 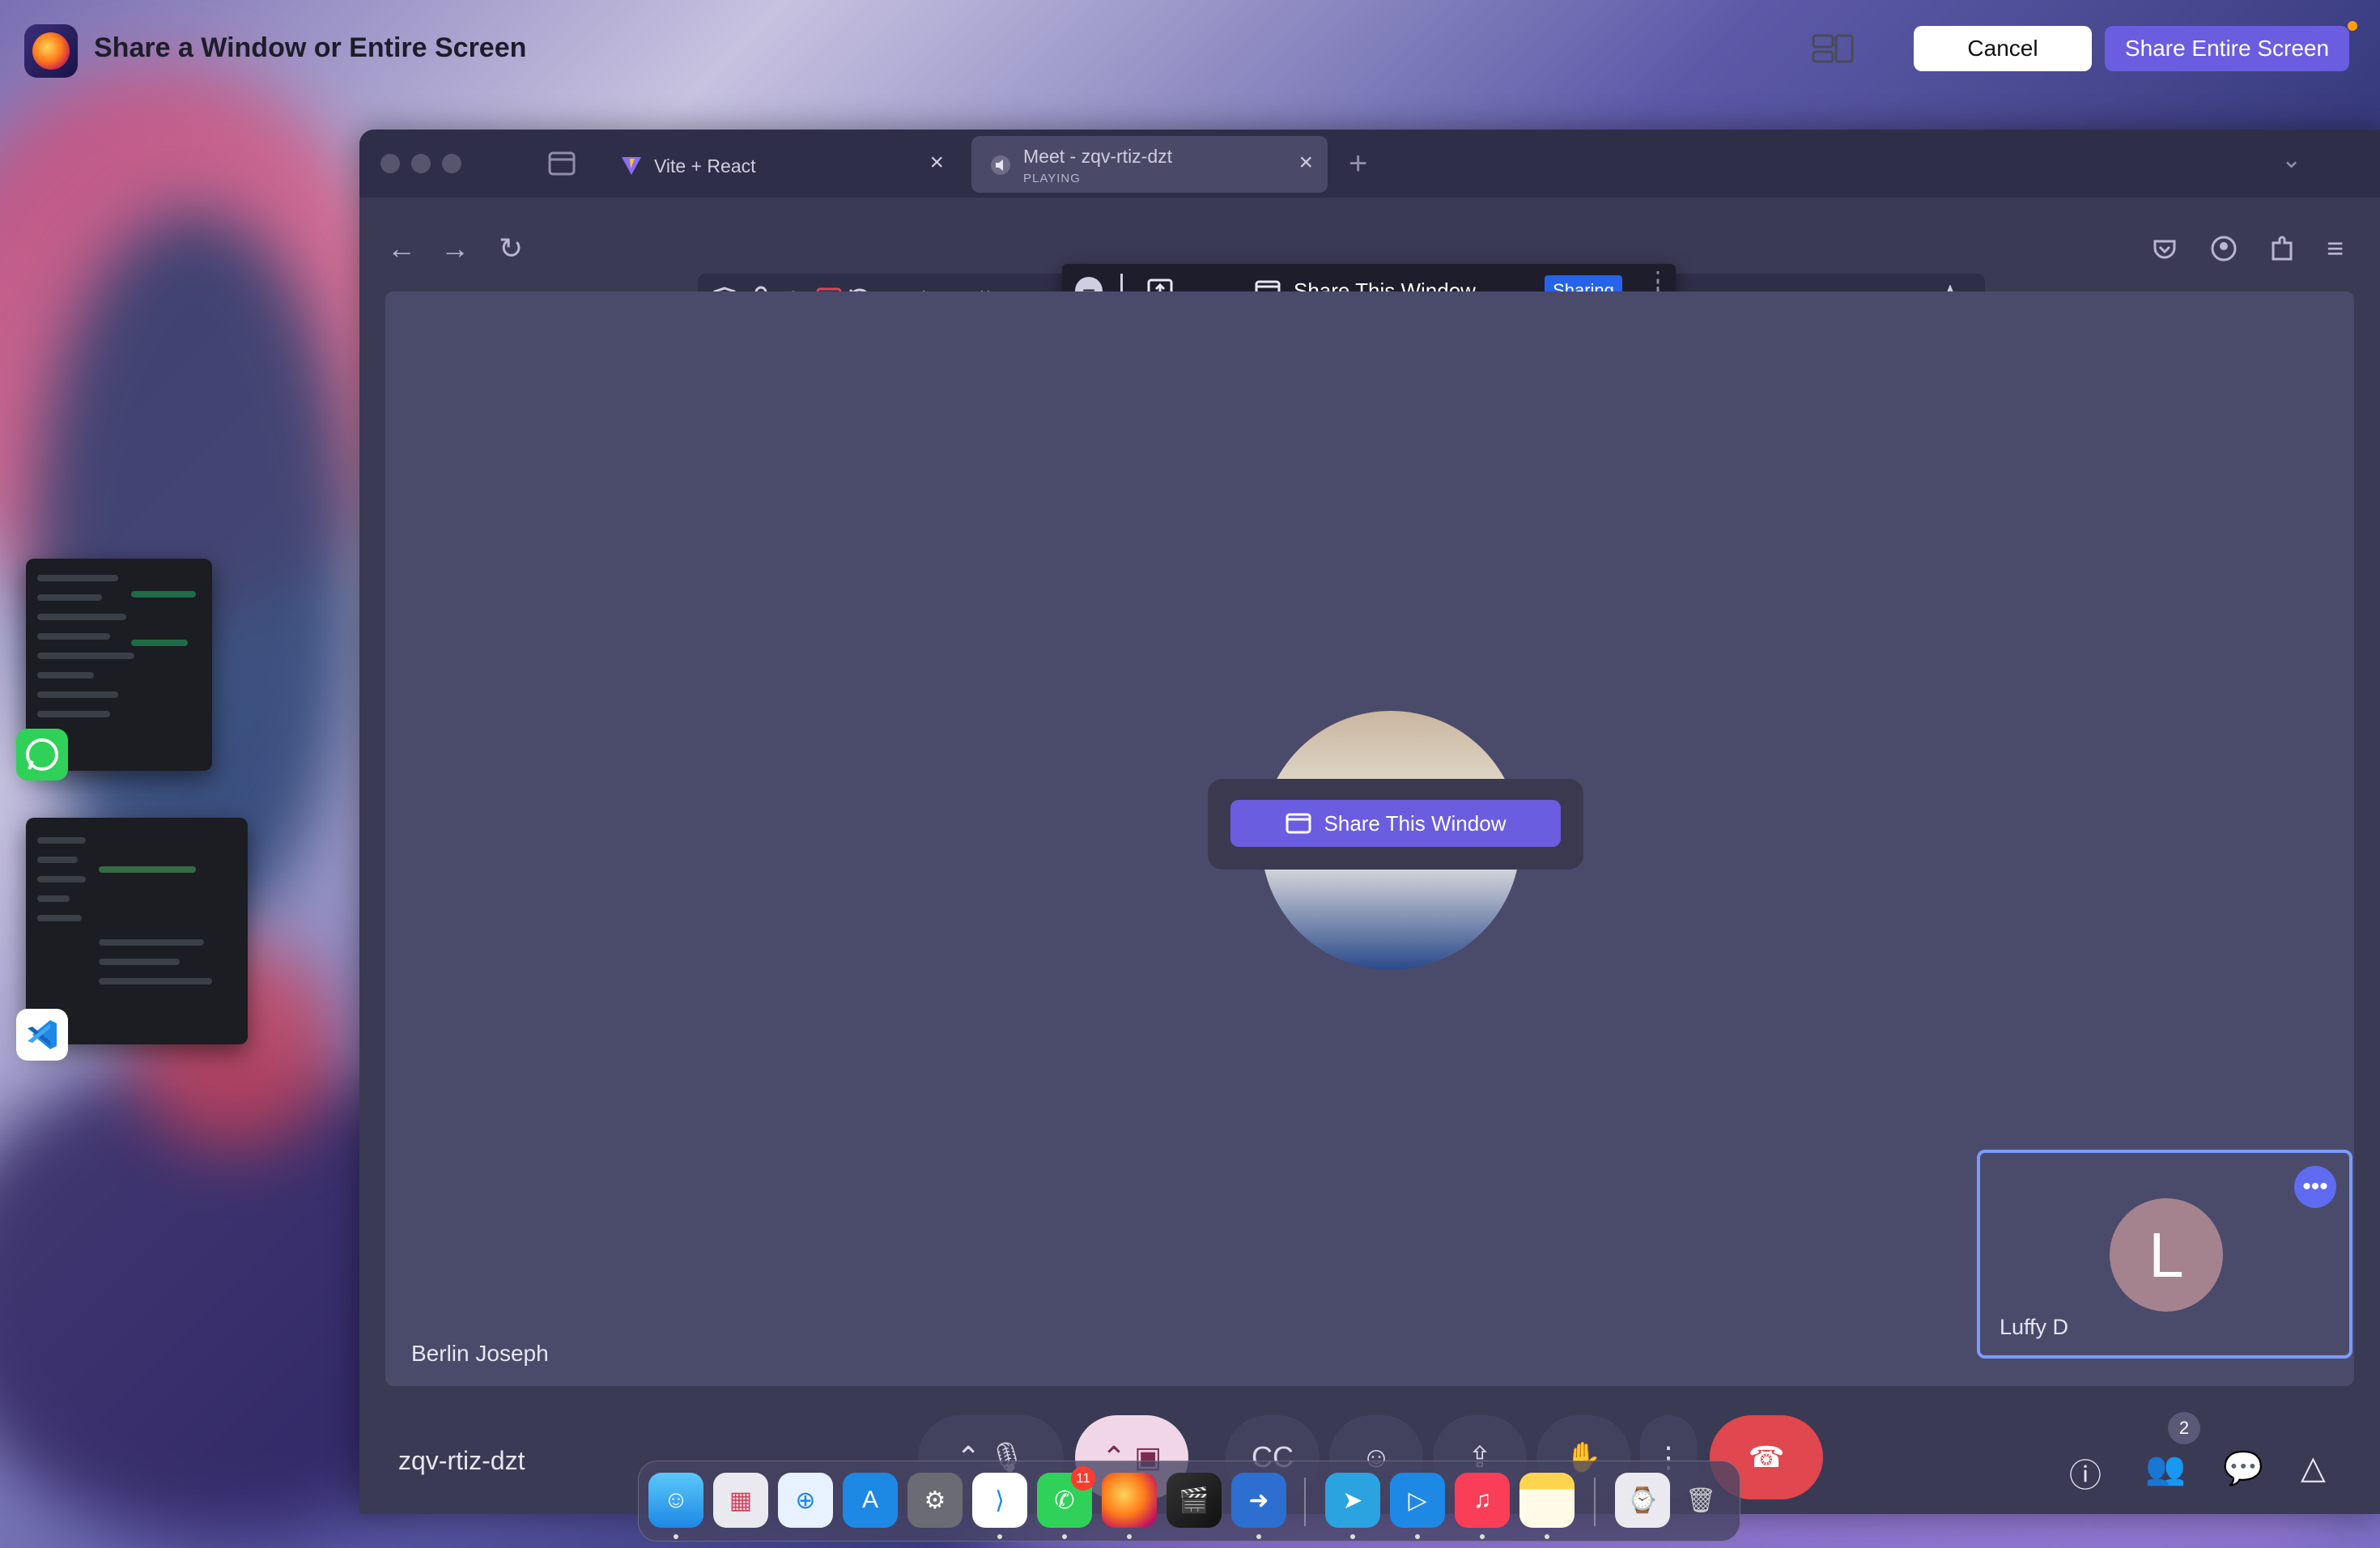 I want to click on extensions-icon, so click(x=2282, y=249).